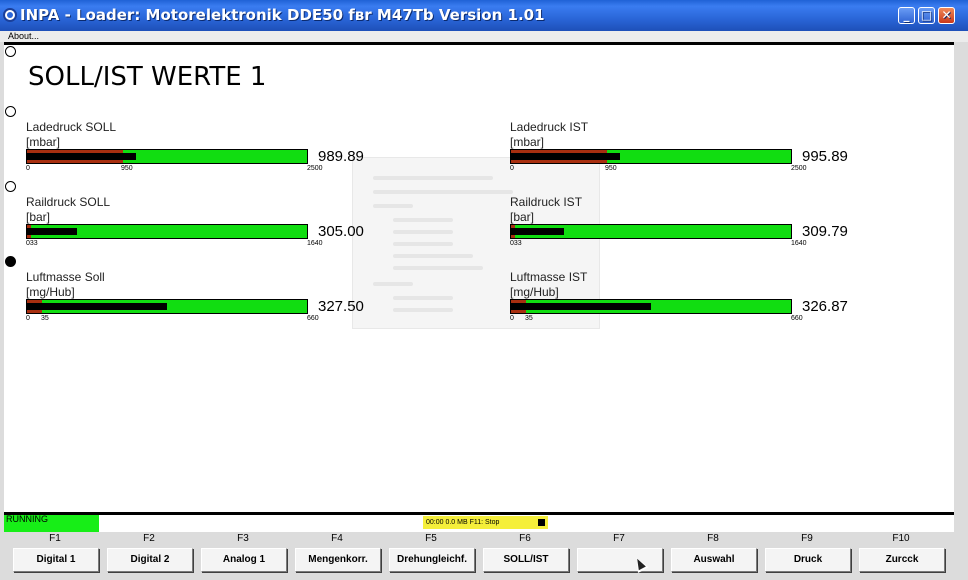  Describe the element at coordinates (713, 538) in the screenshot. I see `fkey-label: F8` at that location.